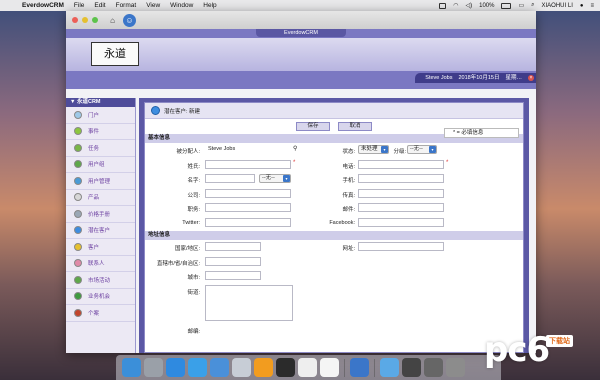 The height and width of the screenshot is (380, 600). Describe the element at coordinates (334, 235) in the screenshot. I see `section-address-info: 地址信息` at that location.